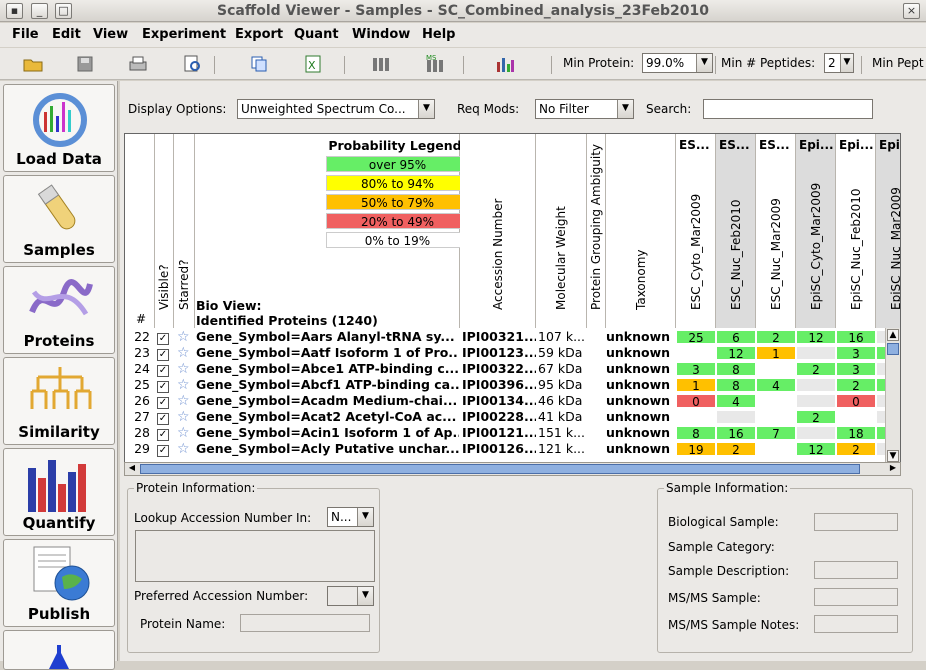 This screenshot has height=670, width=926. Describe the element at coordinates (584, 109) in the screenshot. I see `req-mods-select: No Filter ▼` at that location.